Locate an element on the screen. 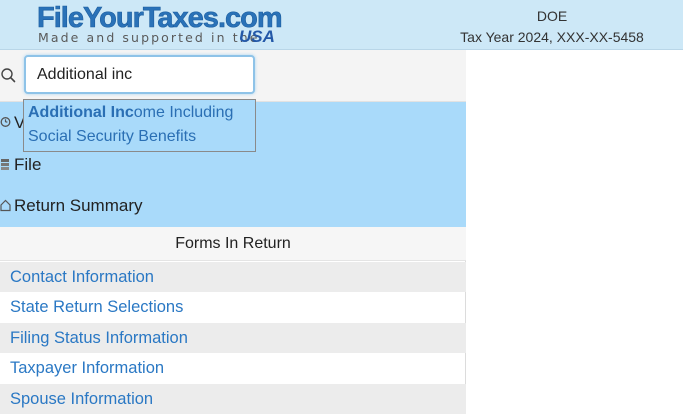 The image size is (683, 414). search-input is located at coordinates (139, 74).